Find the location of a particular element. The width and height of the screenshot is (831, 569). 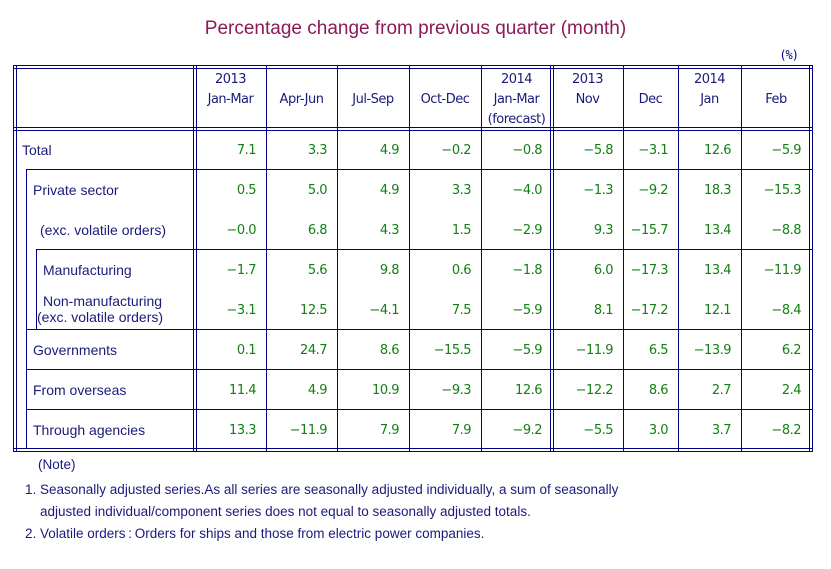

header-divider is located at coordinates (413, 130).